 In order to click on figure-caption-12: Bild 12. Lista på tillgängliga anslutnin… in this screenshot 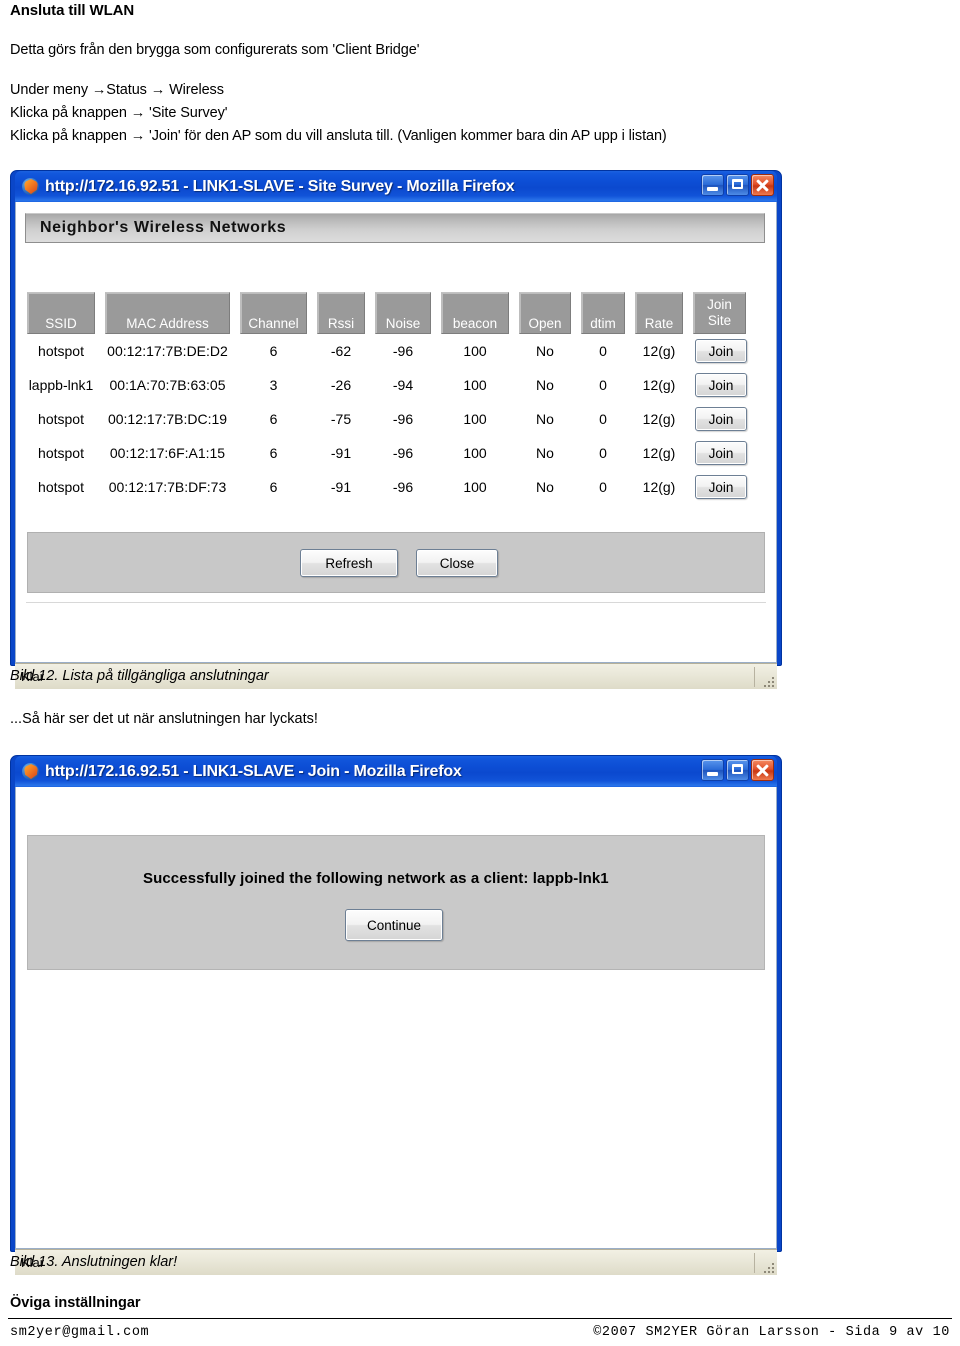, I will do `click(139, 676)`.